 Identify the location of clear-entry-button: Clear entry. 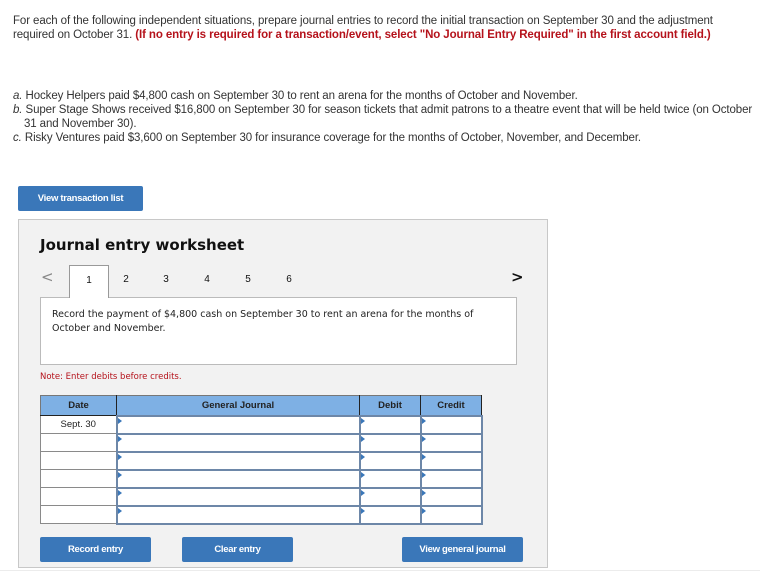
(237, 549).